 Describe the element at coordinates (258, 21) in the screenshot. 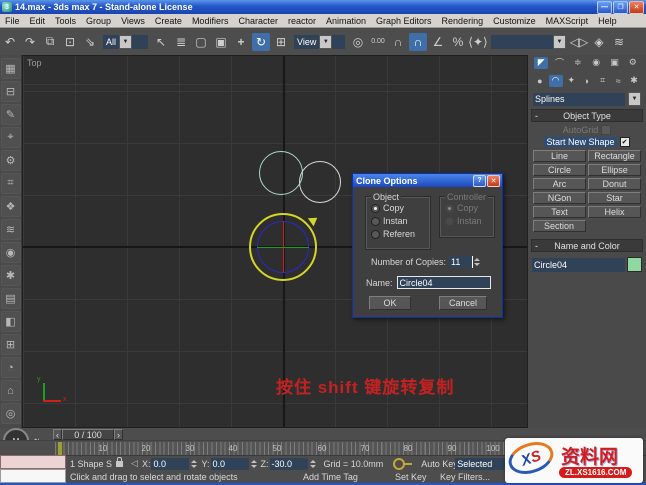

I see `menu-character: Character` at that location.